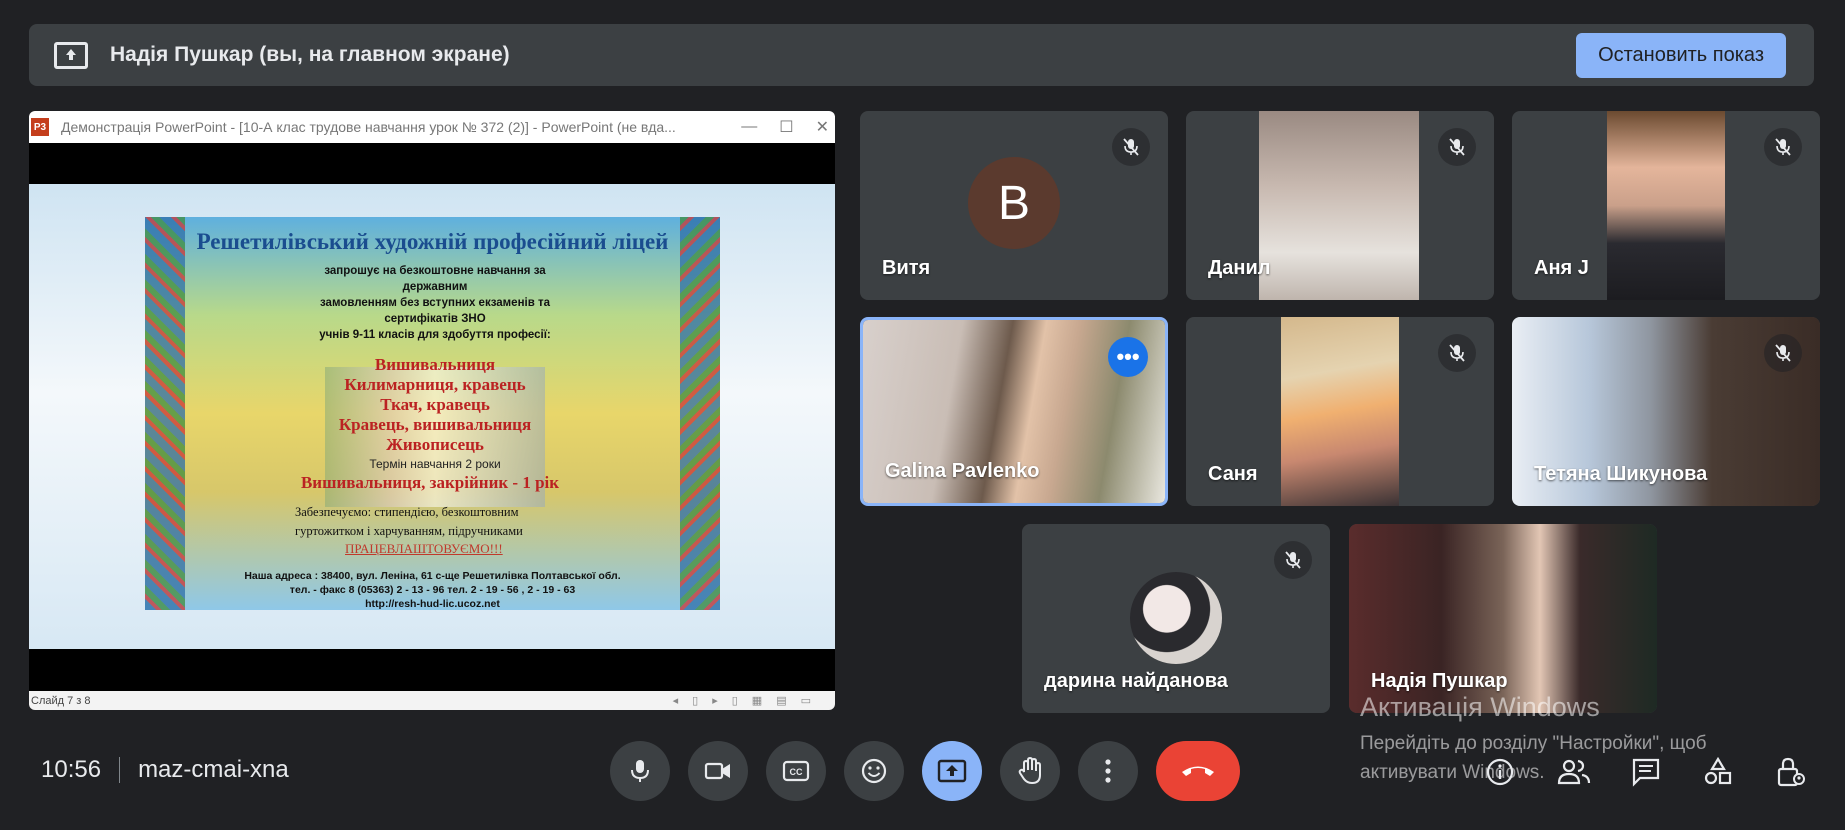 Image resolution: width=1845 pixels, height=830 pixels. I want to click on participant-tile: Саня, so click(1340, 411).